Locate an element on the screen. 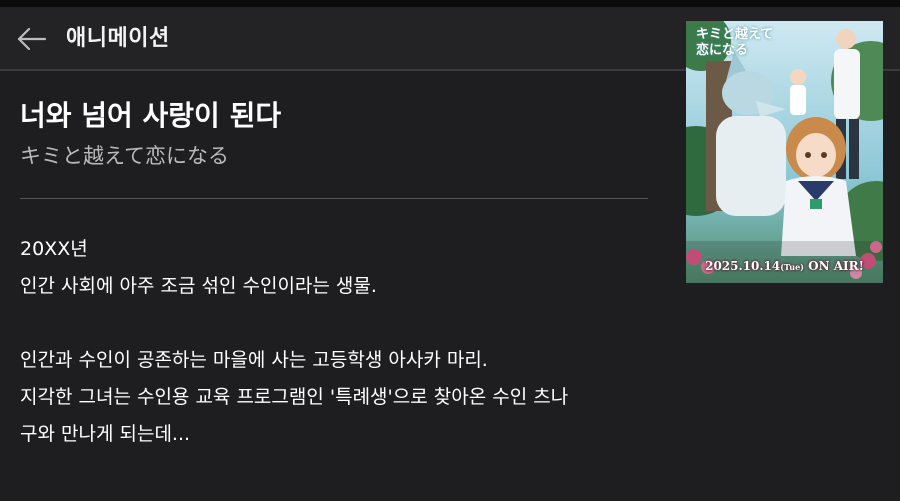  divider is located at coordinates (334, 198).